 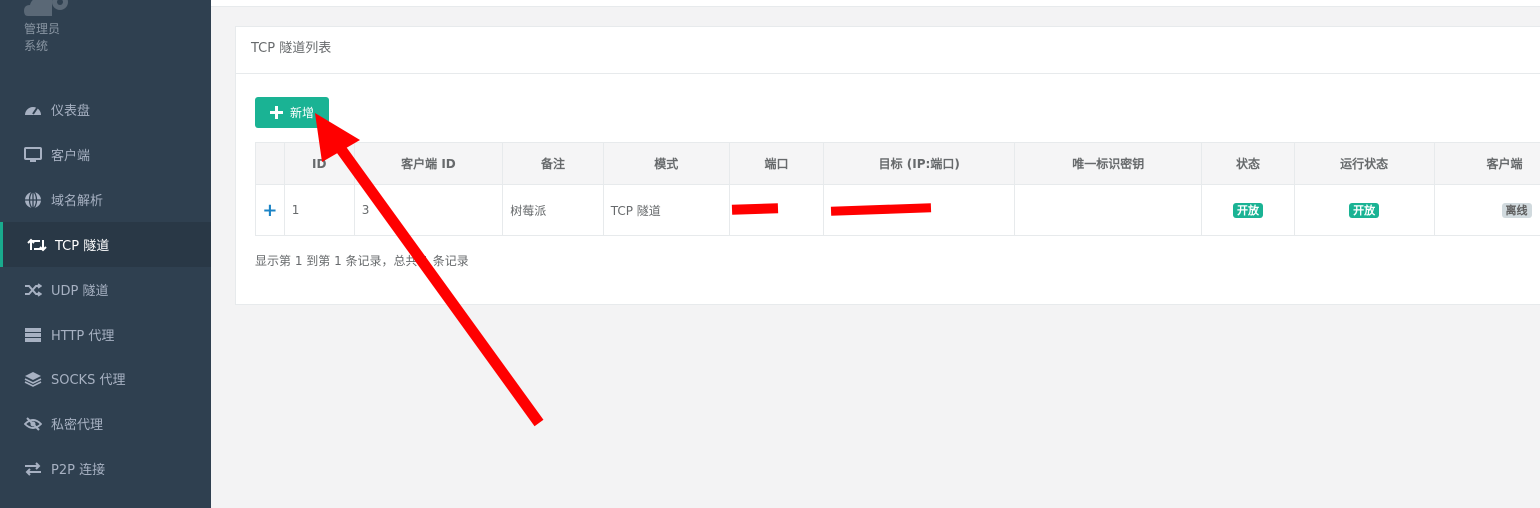 What do you see at coordinates (77, 425) in the screenshot?
I see `sidebar-item-label: 私密代理` at bounding box center [77, 425].